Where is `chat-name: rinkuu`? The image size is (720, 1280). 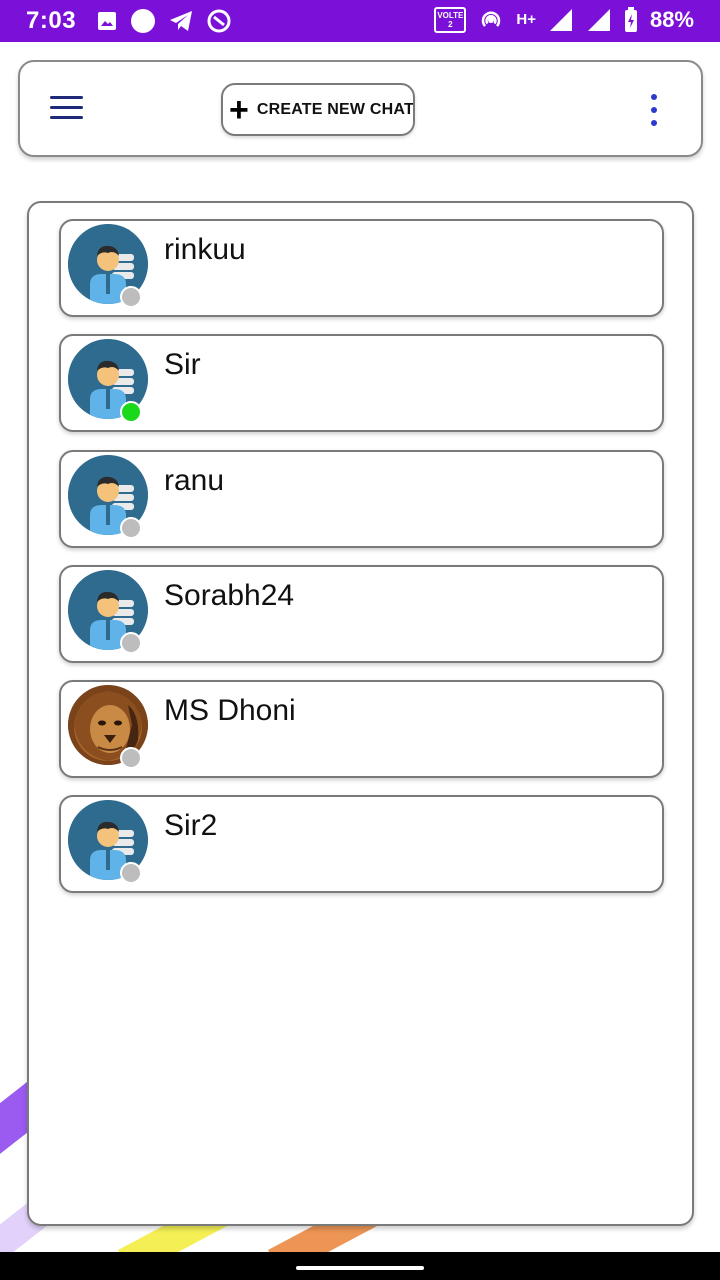
chat-name: rinkuu is located at coordinates (205, 249).